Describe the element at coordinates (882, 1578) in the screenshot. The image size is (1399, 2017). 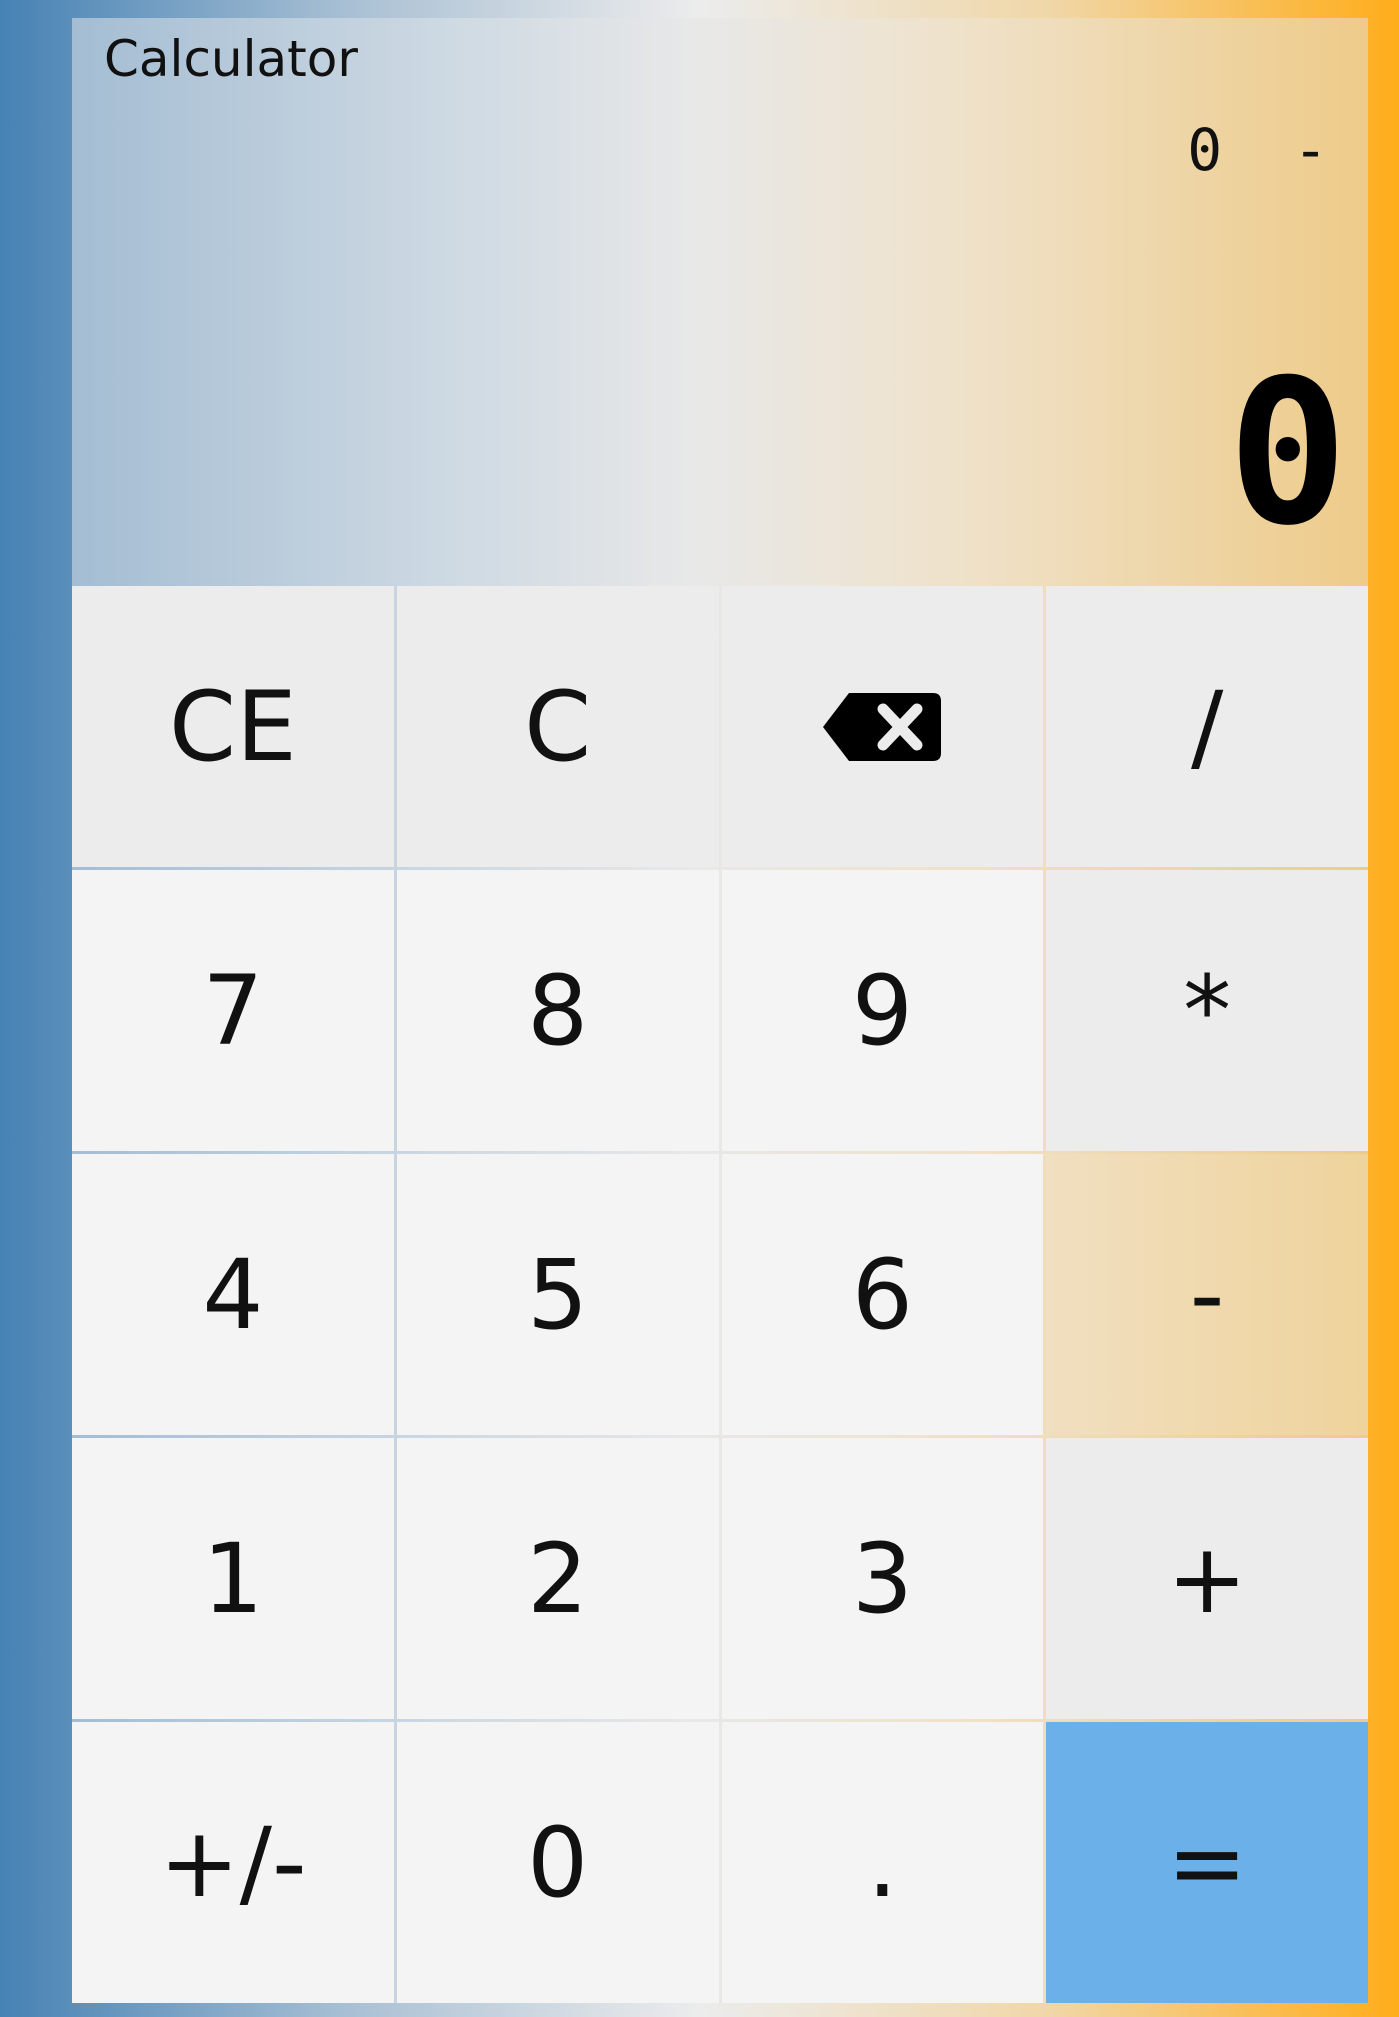
I see `digit-3-button: 3` at that location.